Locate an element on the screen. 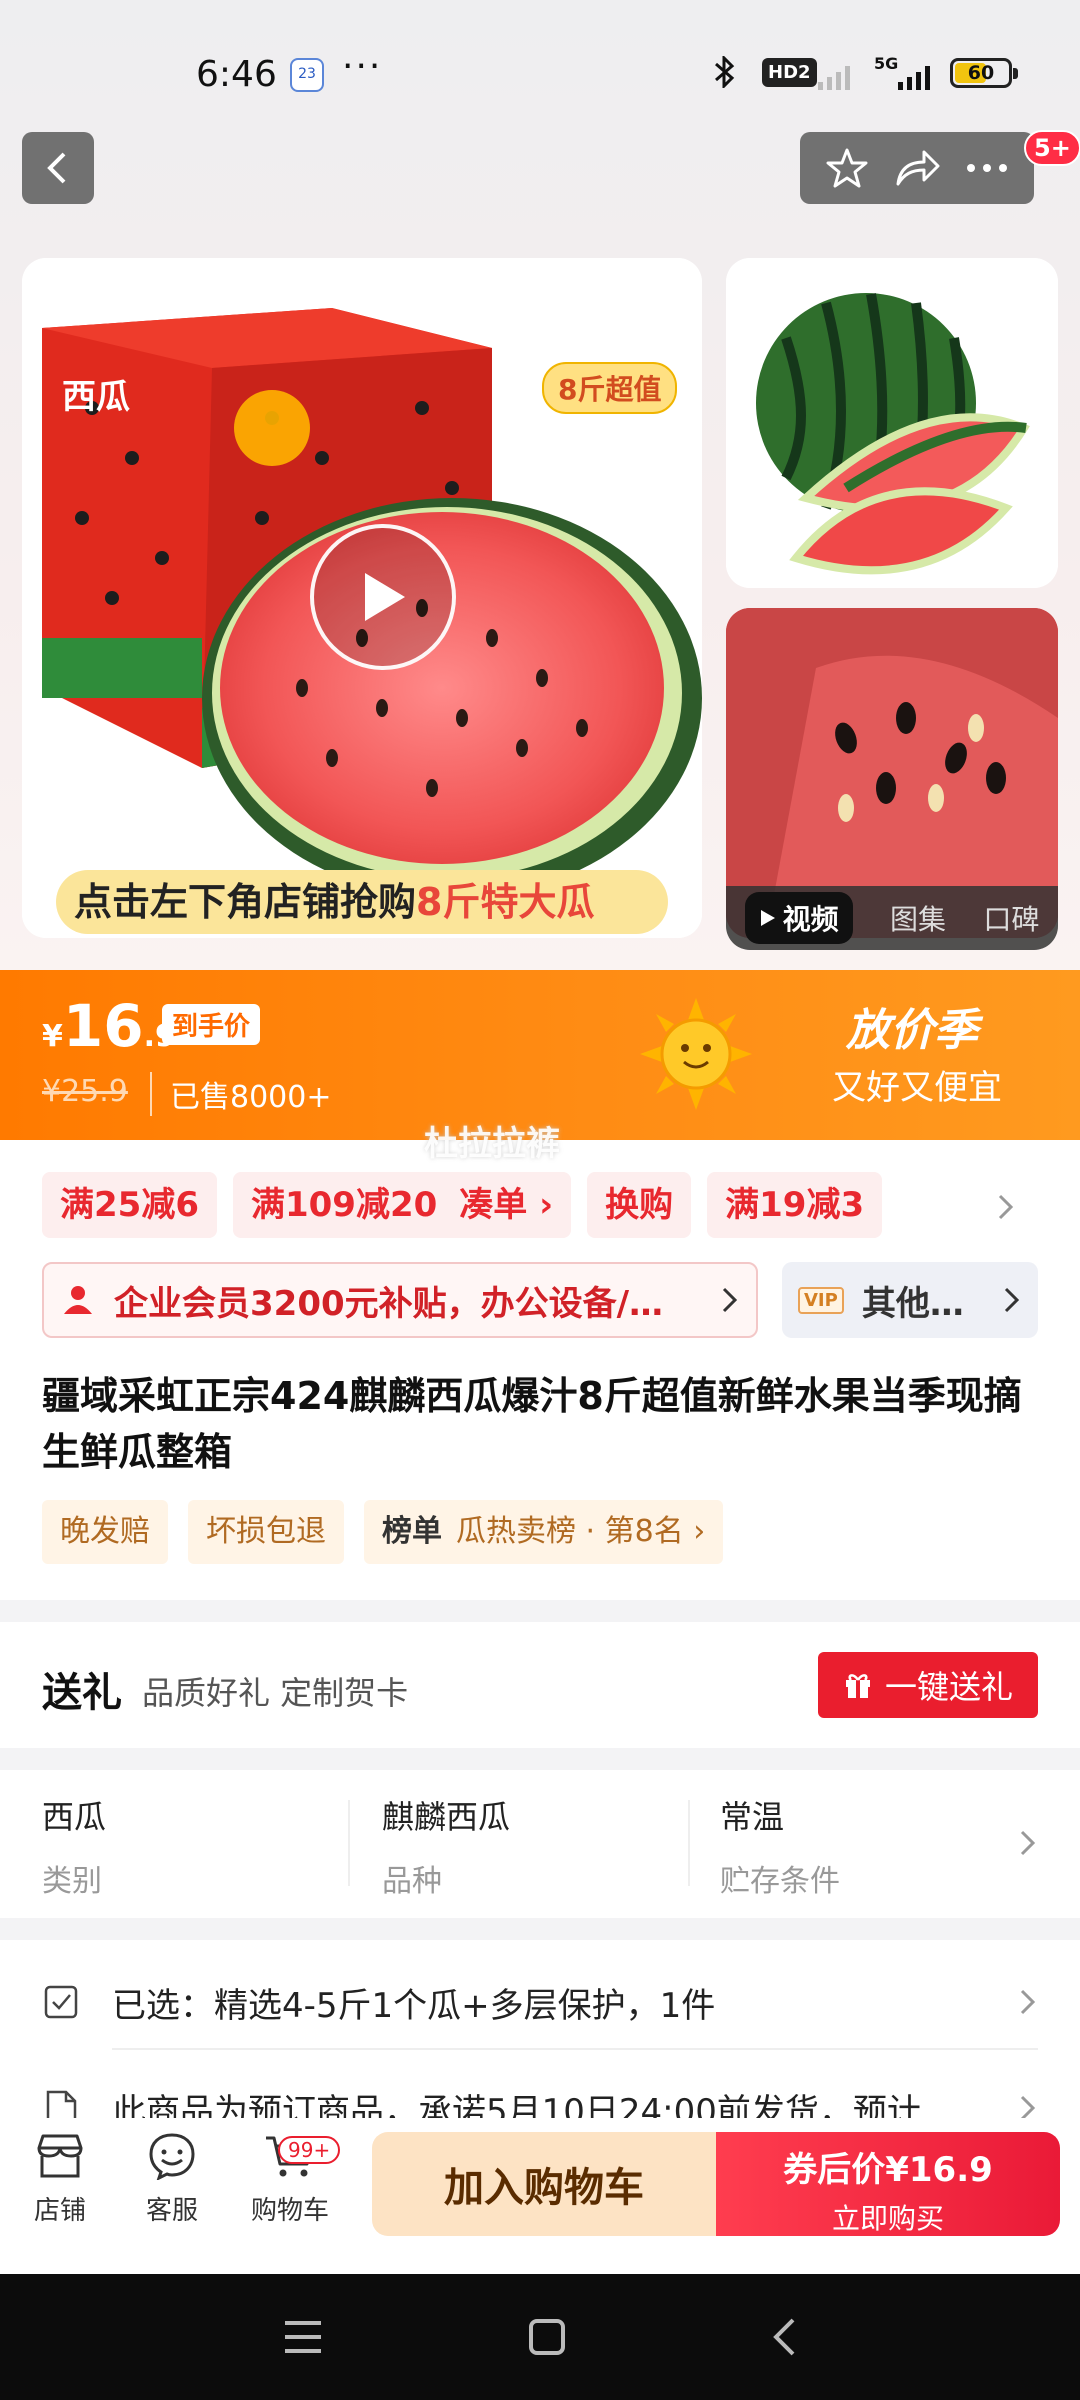 The image size is (1080, 2400). promo-coupon-2-label: 满109减20 is located at coordinates (344, 1205).